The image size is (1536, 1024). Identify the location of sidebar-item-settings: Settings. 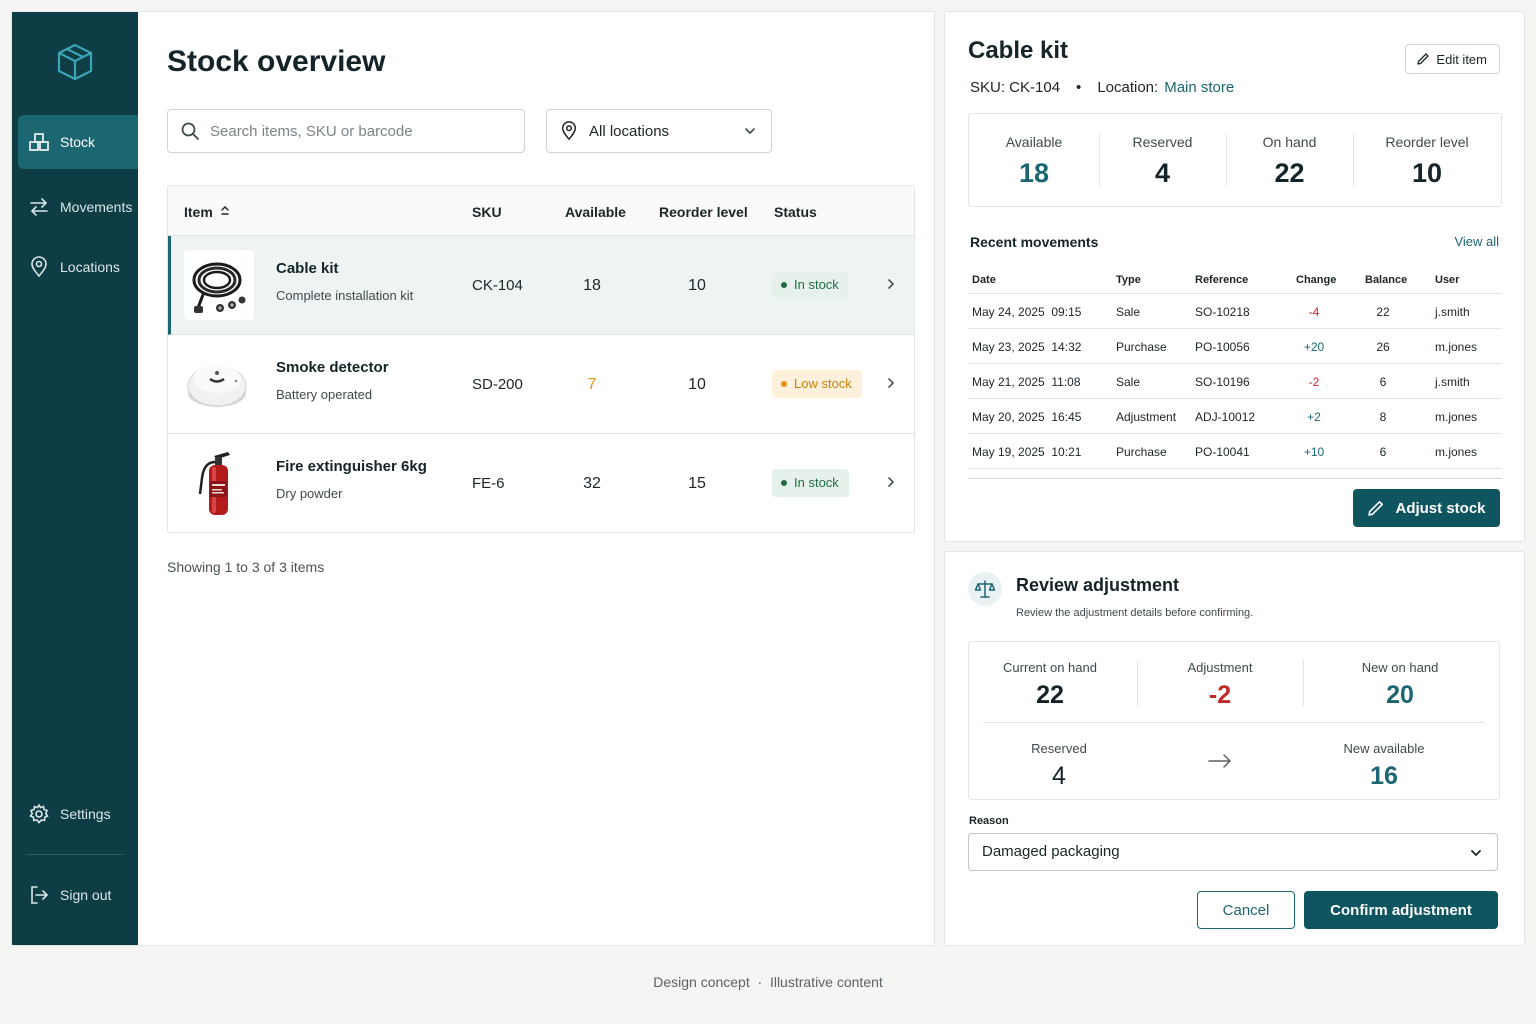
(78, 814).